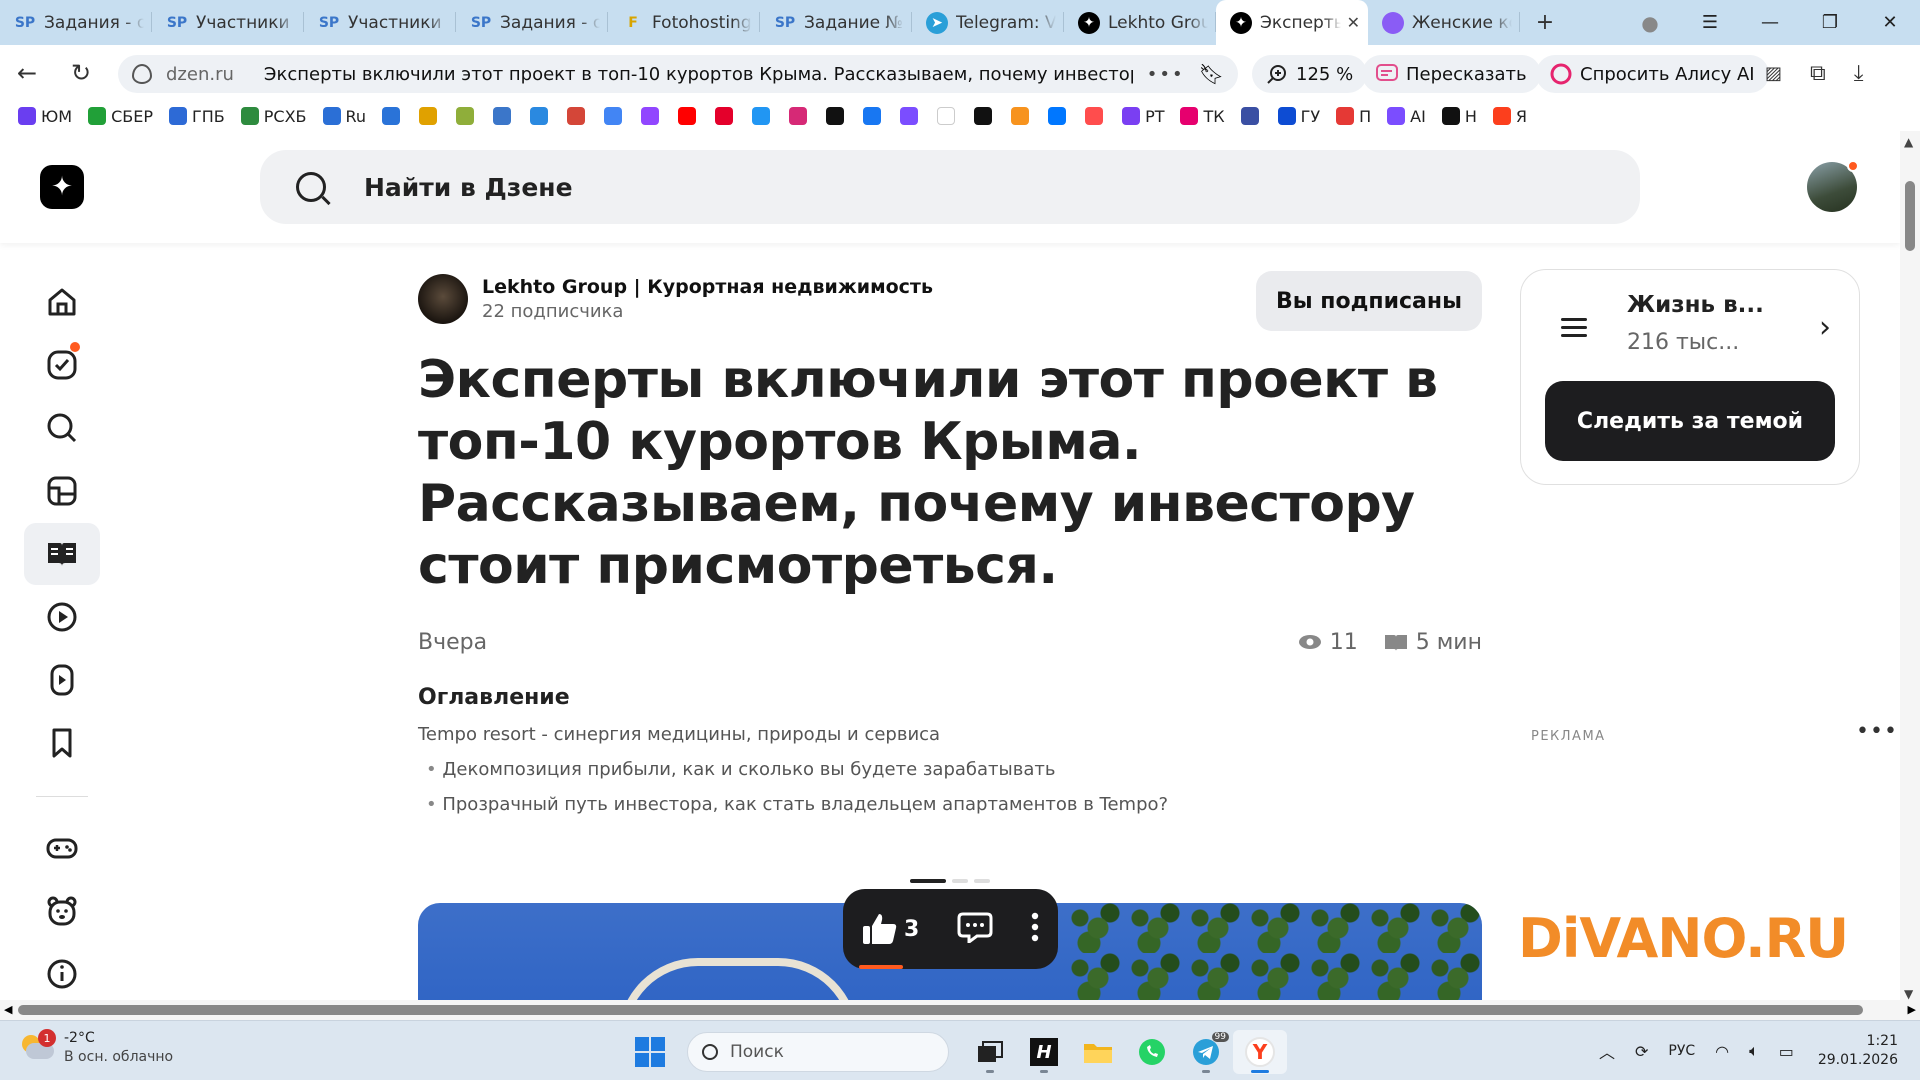 The image size is (1920, 1081). What do you see at coordinates (62, 617) in the screenshot?
I see `rail-video` at bounding box center [62, 617].